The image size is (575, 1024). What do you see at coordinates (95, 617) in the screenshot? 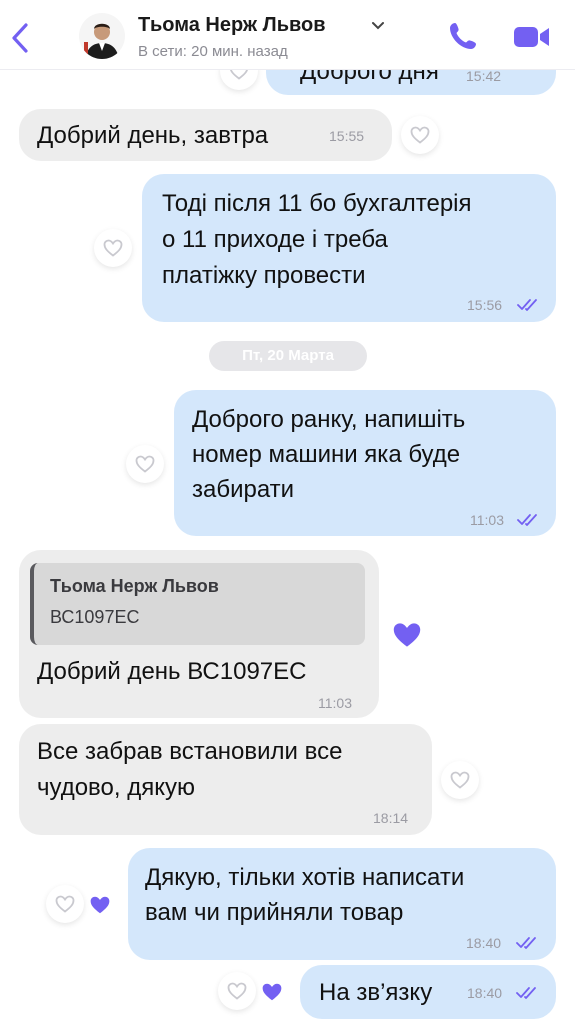
I see `quote-text: ВС1097ЕС` at bounding box center [95, 617].